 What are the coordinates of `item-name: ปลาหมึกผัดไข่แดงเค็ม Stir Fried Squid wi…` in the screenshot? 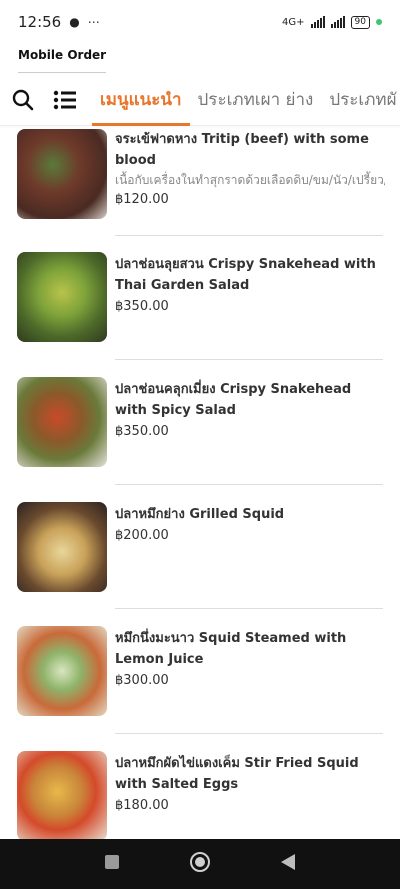 It's located at (237, 774).